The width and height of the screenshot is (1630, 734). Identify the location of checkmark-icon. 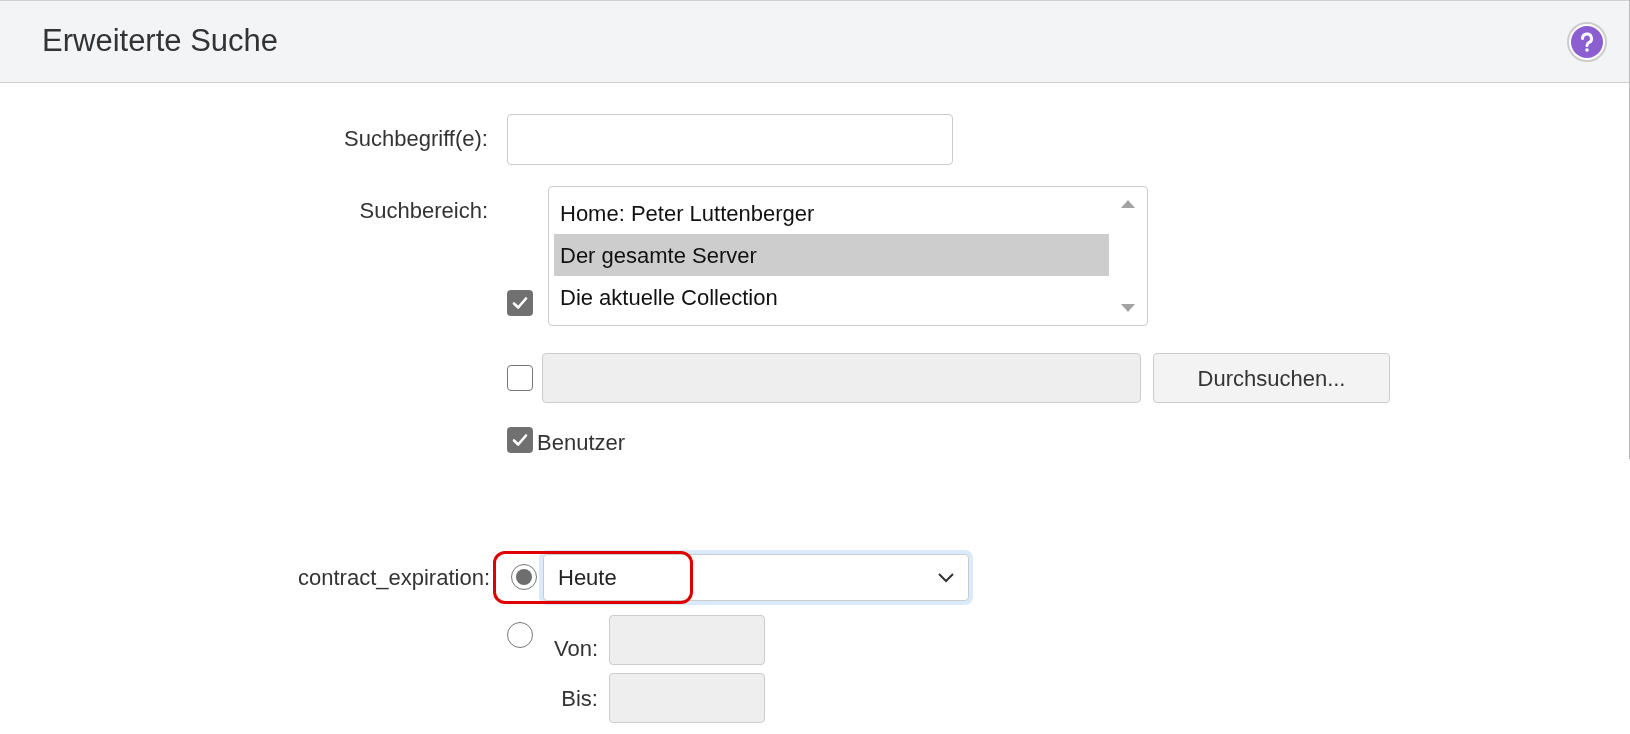
(520, 303).